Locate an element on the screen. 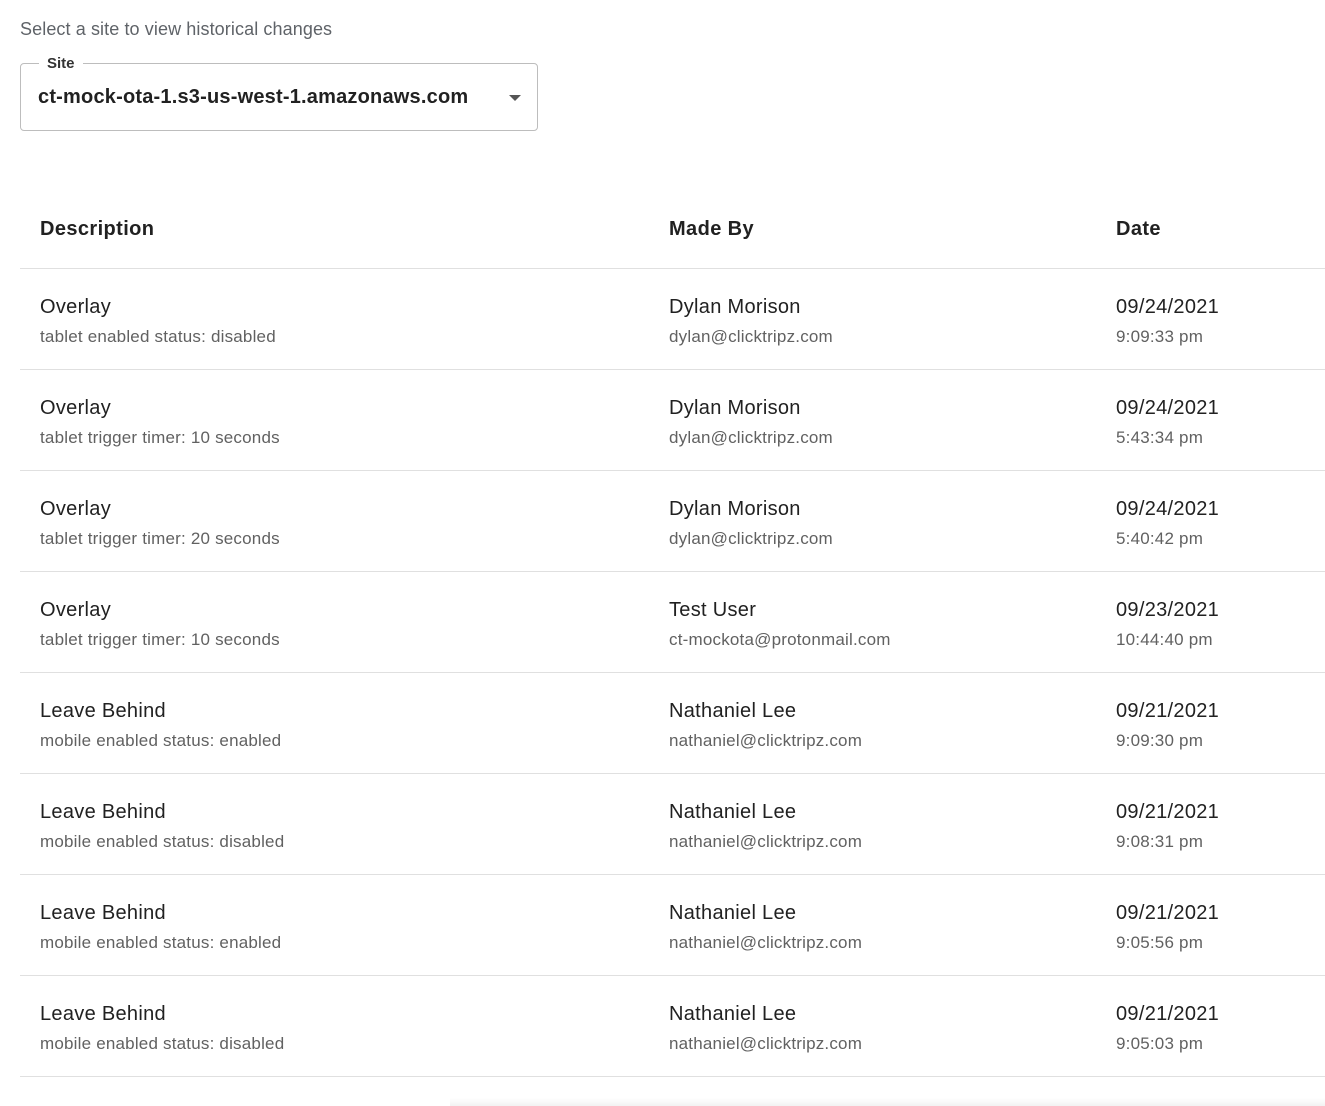 This screenshot has height=1106, width=1325. table-header: Description Made By Date is located at coordinates (672, 231).